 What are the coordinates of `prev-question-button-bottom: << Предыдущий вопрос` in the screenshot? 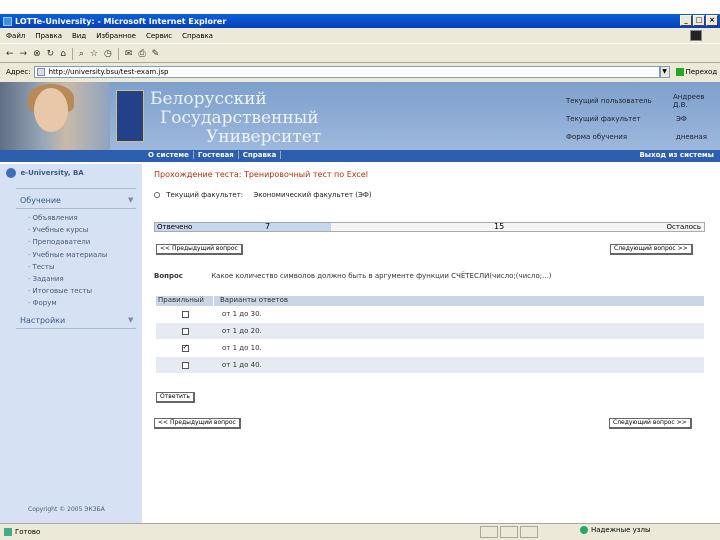 It's located at (197, 423).